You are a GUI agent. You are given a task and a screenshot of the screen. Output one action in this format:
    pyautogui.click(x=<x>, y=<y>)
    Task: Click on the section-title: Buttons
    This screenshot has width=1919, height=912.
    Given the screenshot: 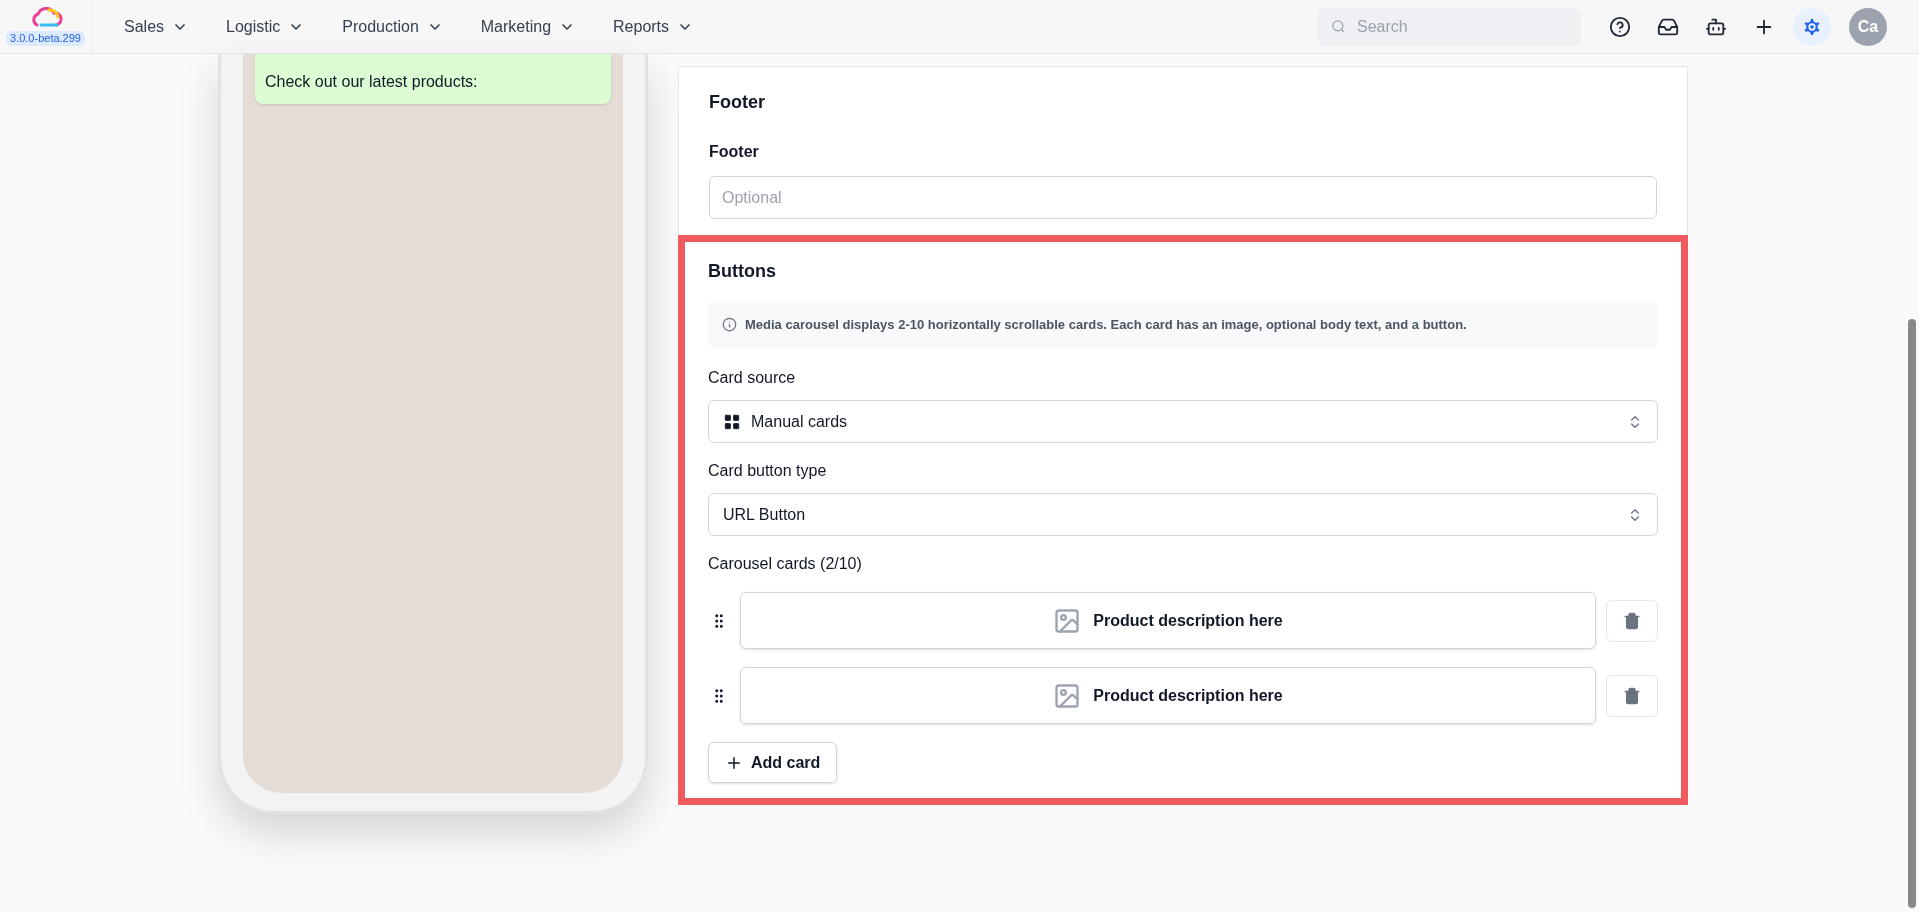 What is the action you would take?
    pyautogui.click(x=742, y=271)
    